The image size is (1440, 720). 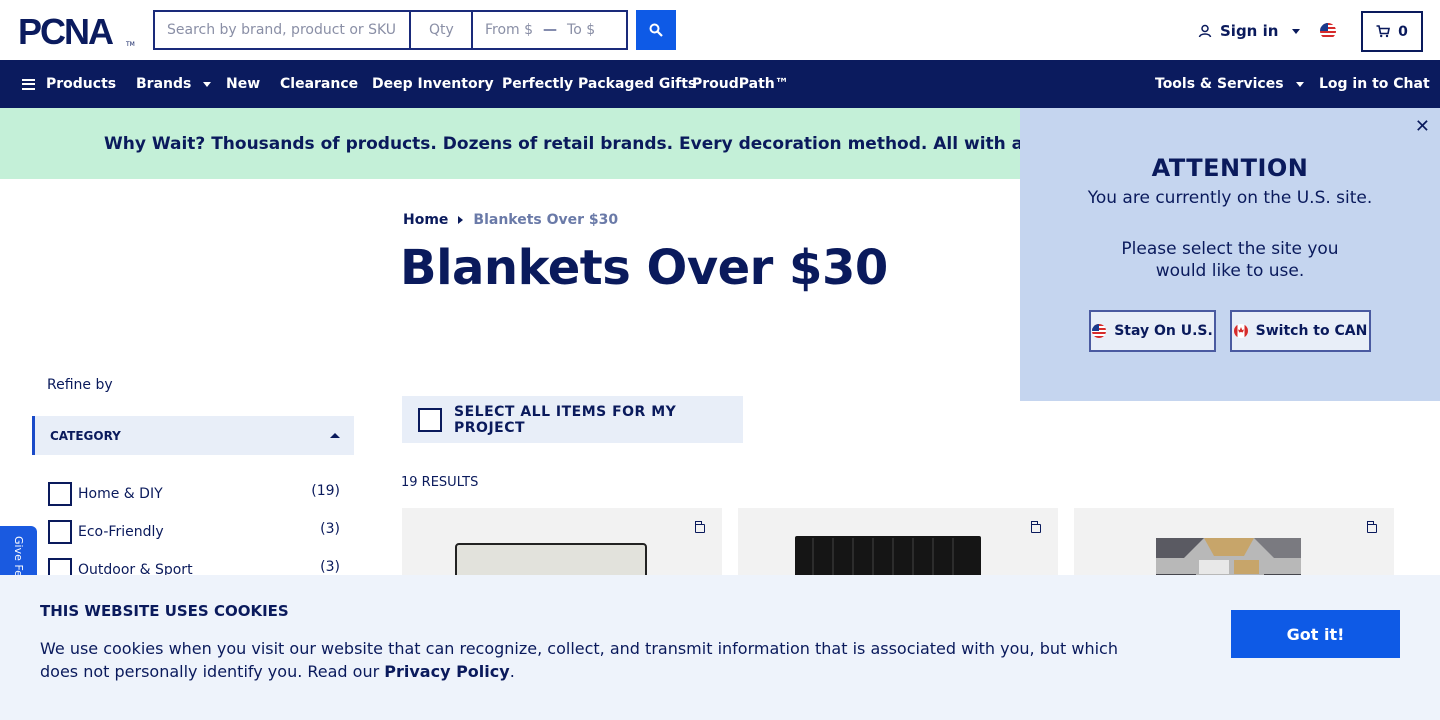 What do you see at coordinates (319, 84) in the screenshot?
I see `nav-clearance: Clearance` at bounding box center [319, 84].